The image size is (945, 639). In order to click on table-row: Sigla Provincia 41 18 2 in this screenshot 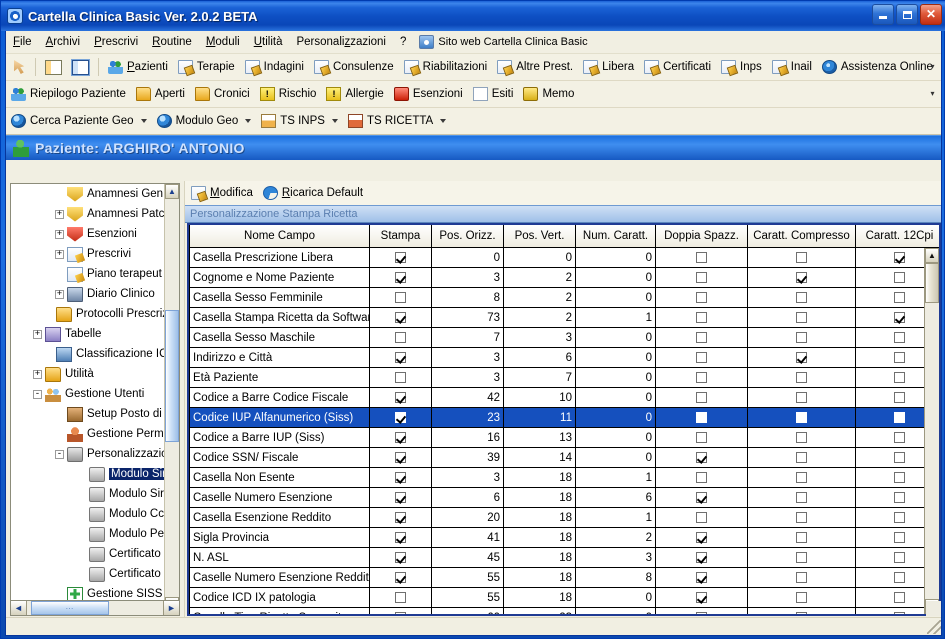, I will do `click(564, 537)`.